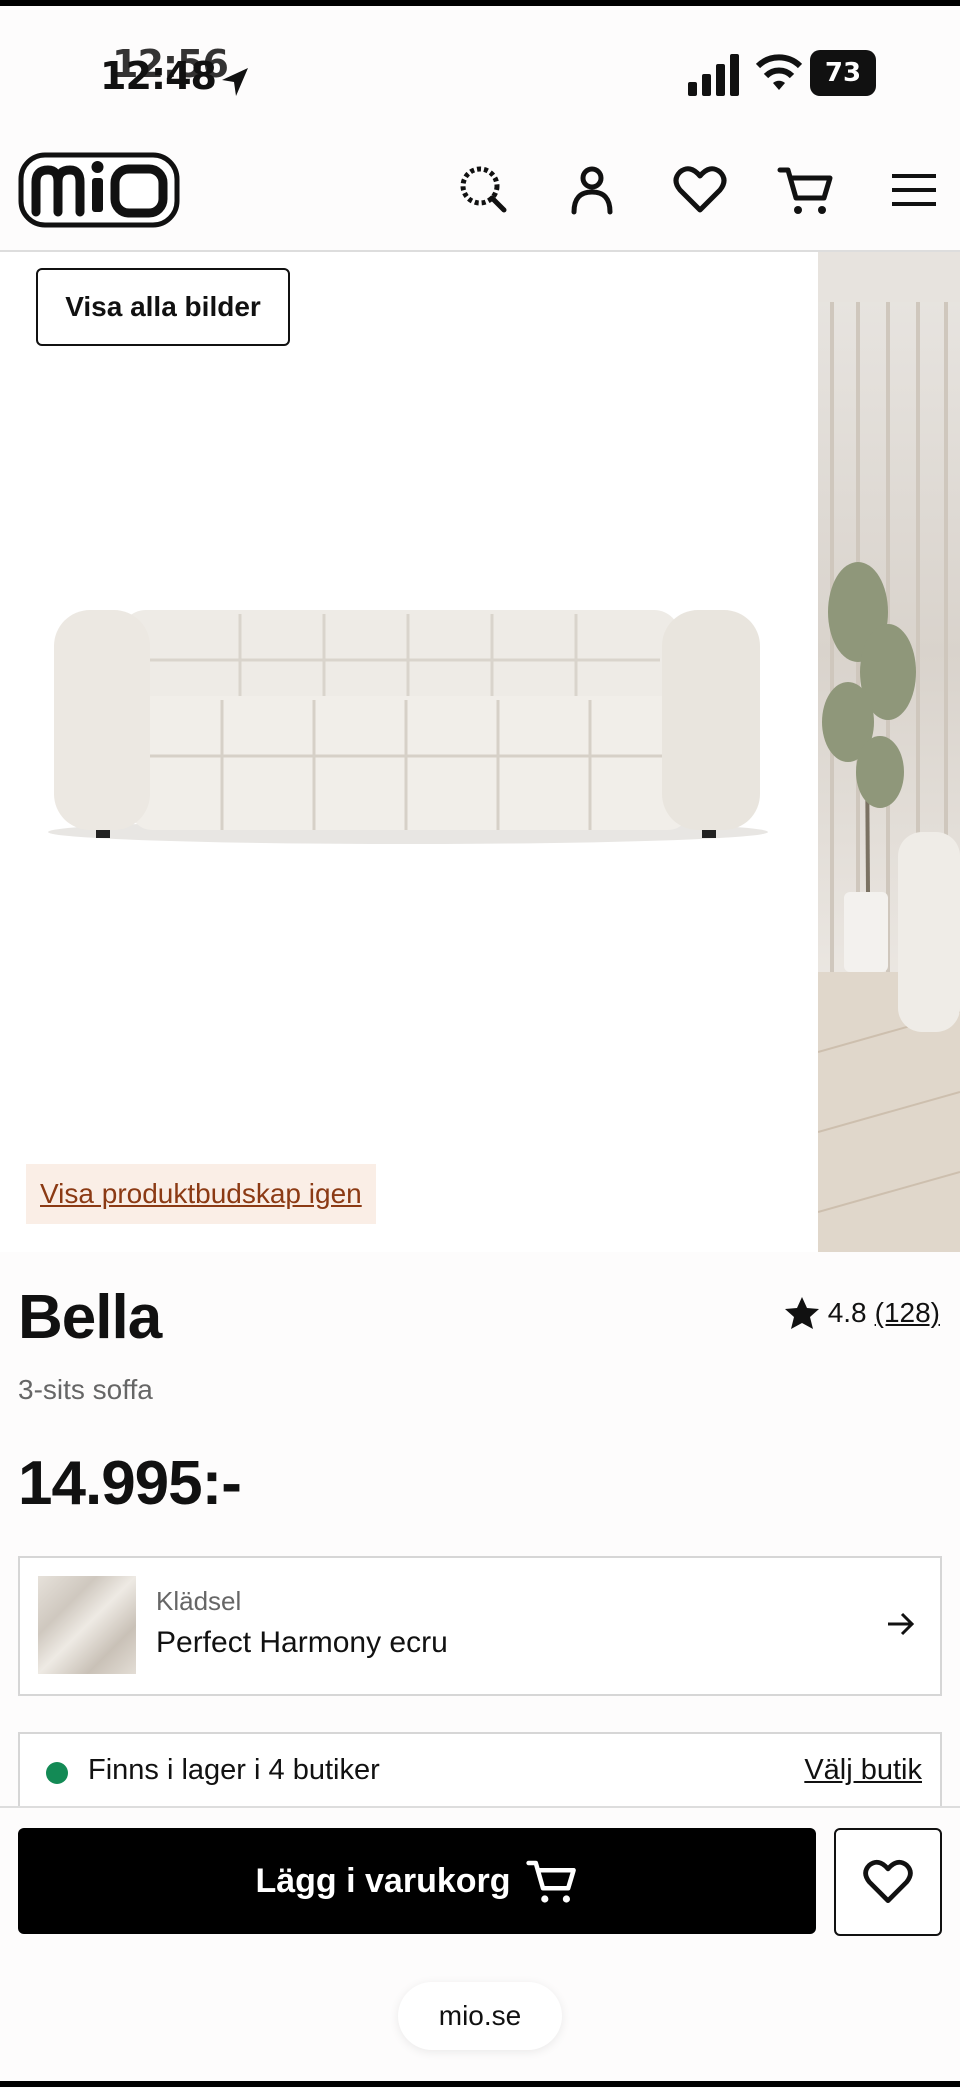 The height and width of the screenshot is (2088, 960). I want to click on add-to-favorites-button, so click(888, 1882).